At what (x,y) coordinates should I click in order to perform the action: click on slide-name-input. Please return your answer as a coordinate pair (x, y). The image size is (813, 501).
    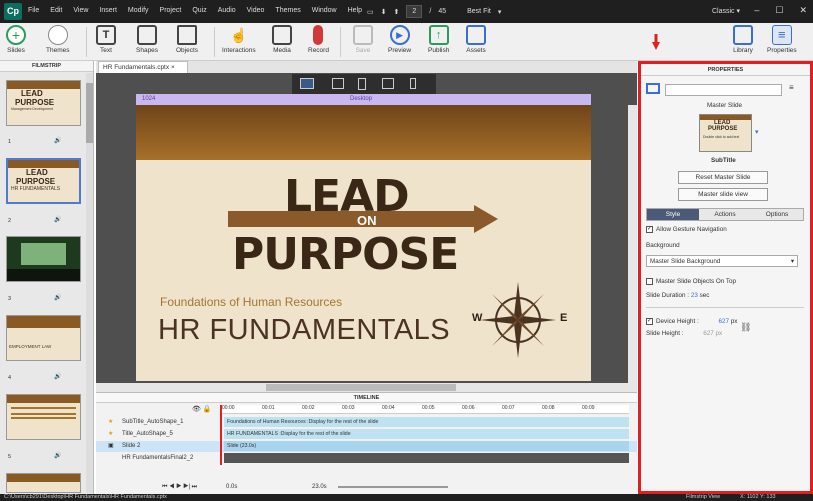
    Looking at the image, I should click on (723, 90).